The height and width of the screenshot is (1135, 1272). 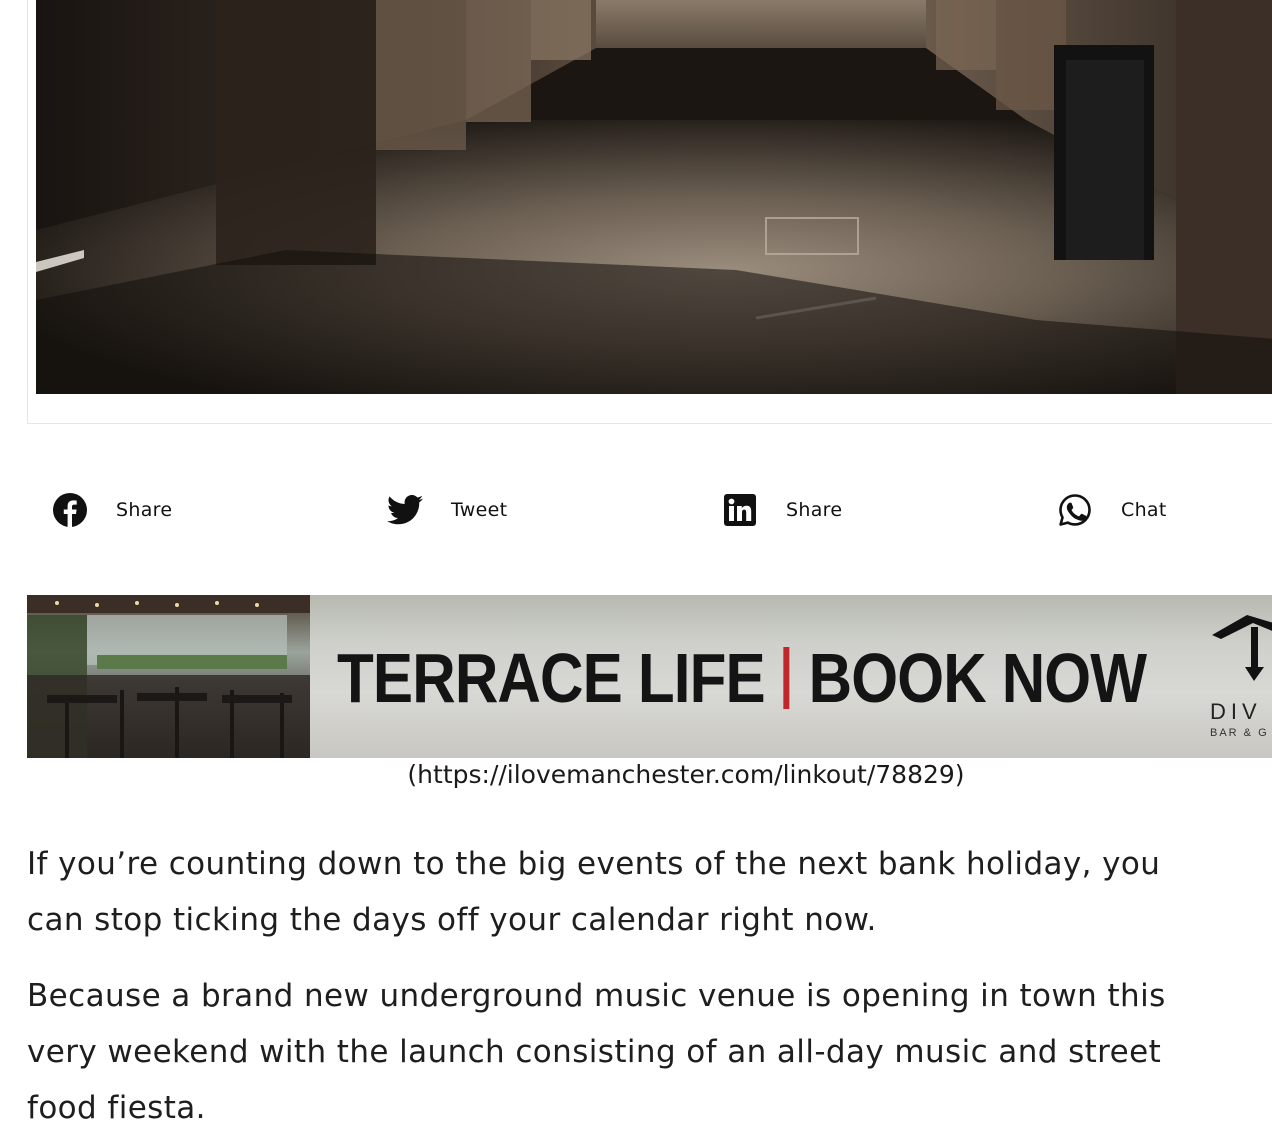 I want to click on linkedin-icon, so click(x=740, y=510).